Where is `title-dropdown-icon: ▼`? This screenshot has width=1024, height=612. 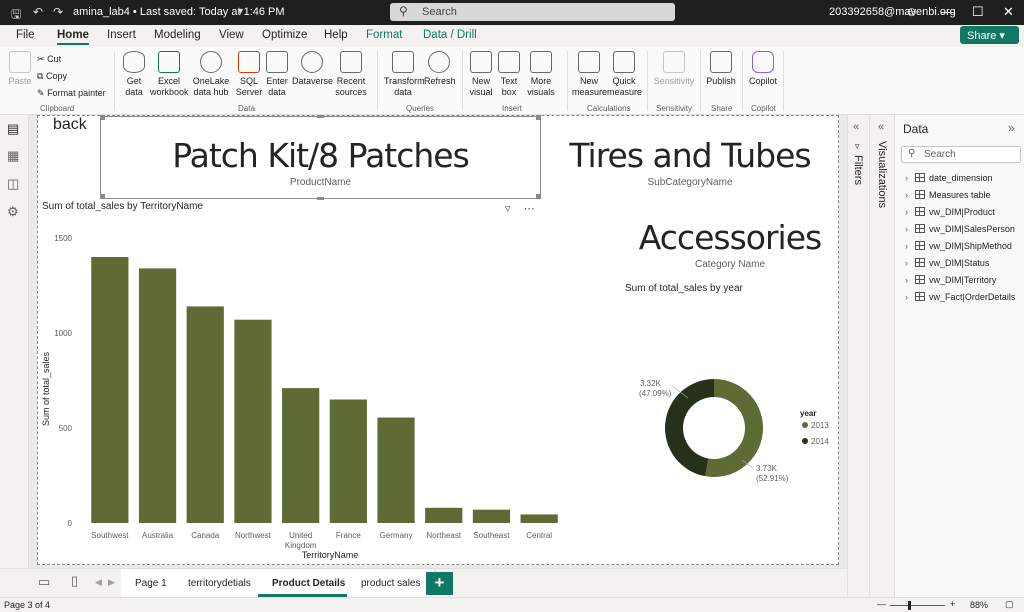
title-dropdown-icon: ▼ is located at coordinates (240, 11).